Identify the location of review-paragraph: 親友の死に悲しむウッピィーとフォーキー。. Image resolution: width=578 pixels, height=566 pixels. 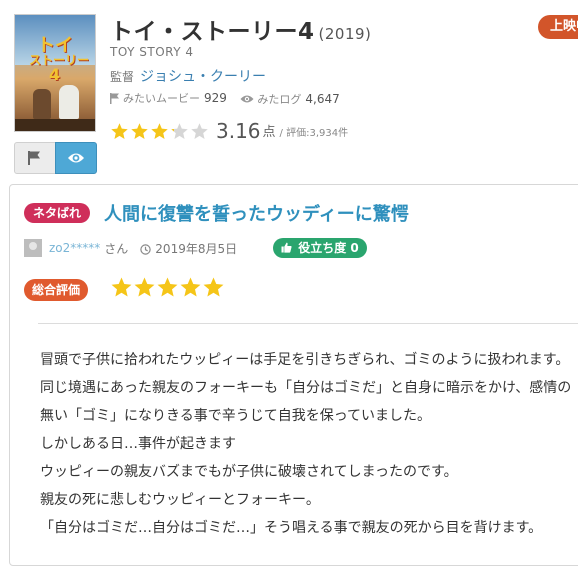
(180, 500).